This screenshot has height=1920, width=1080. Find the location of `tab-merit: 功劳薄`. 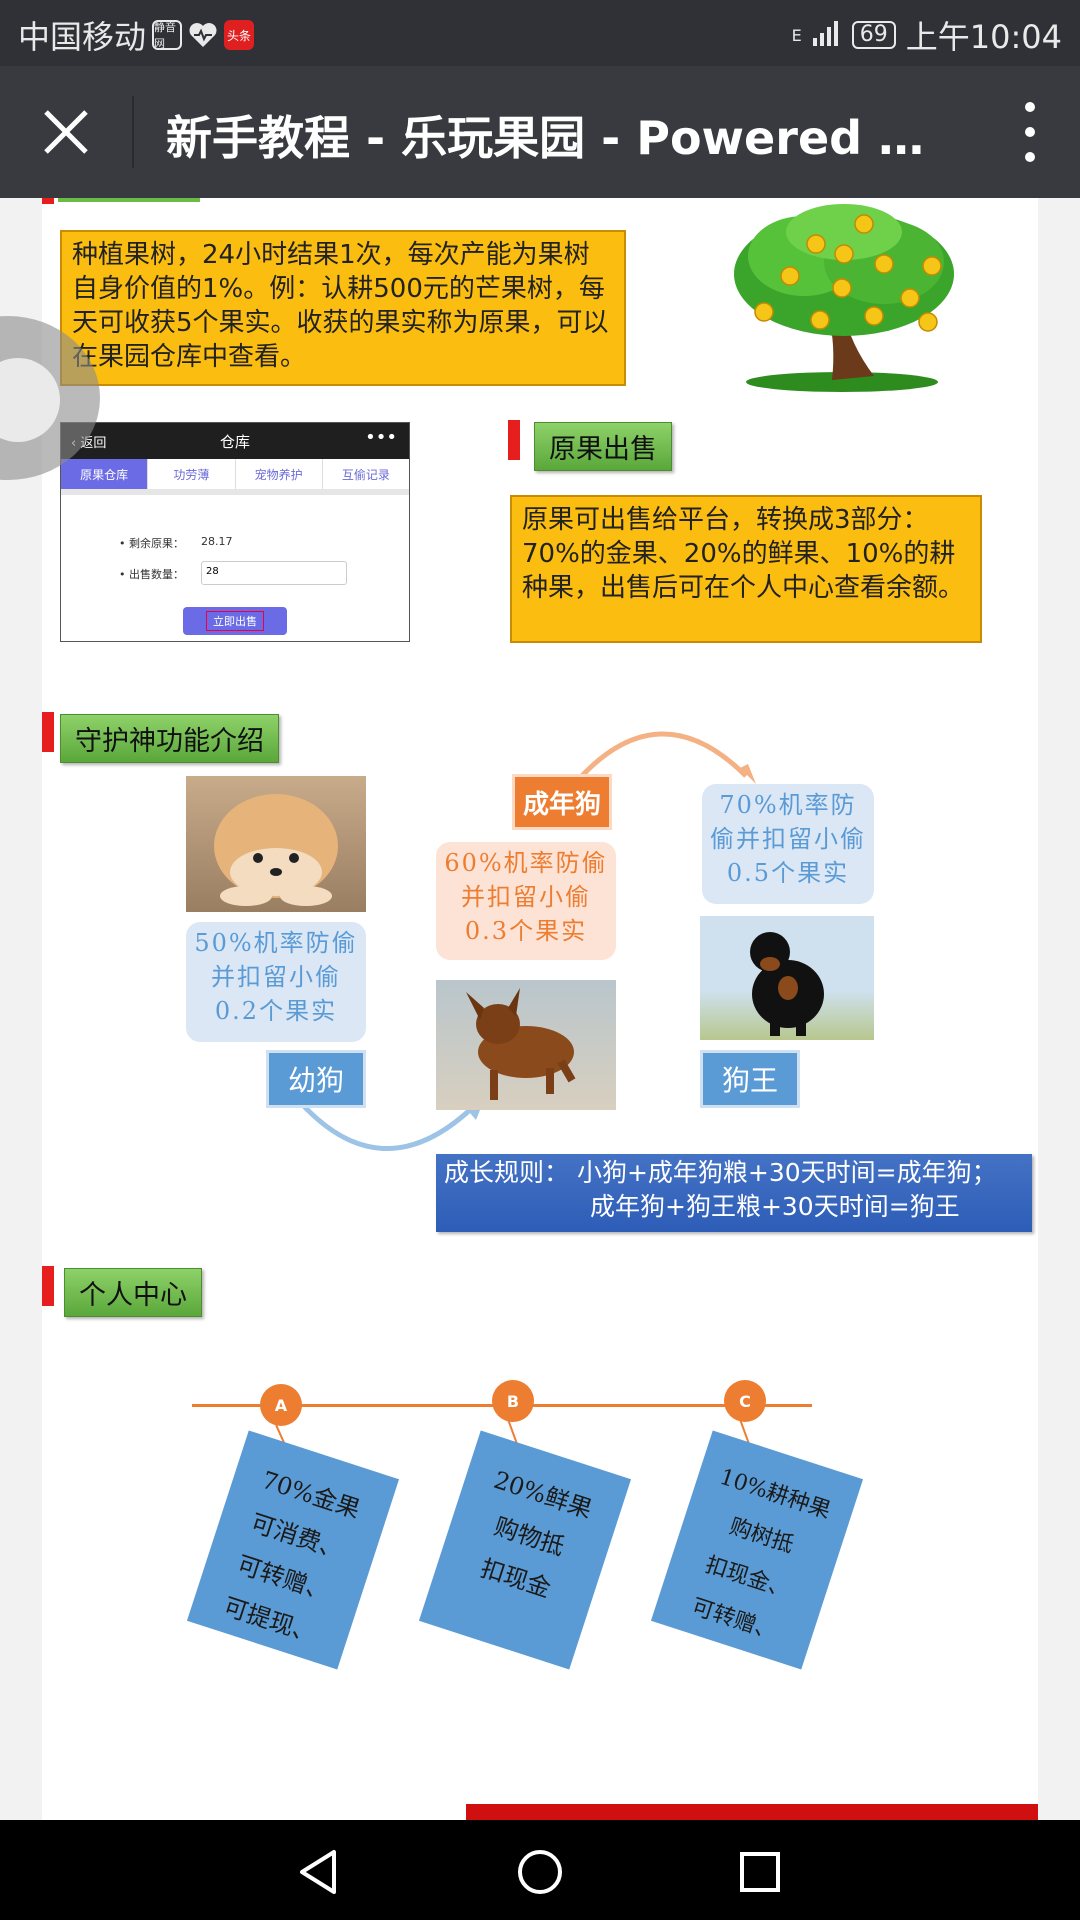

tab-merit: 功劳薄 is located at coordinates (192, 474).